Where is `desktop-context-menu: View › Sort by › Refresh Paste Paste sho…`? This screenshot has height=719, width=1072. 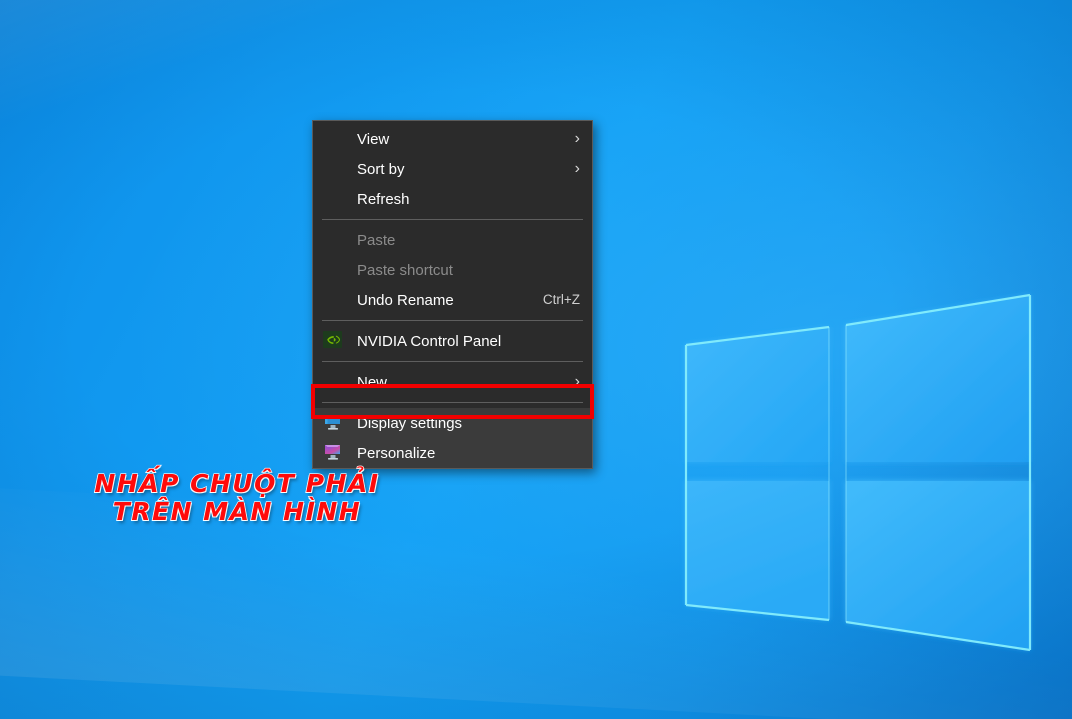 desktop-context-menu: View › Sort by › Refresh Paste Paste sho… is located at coordinates (452, 294).